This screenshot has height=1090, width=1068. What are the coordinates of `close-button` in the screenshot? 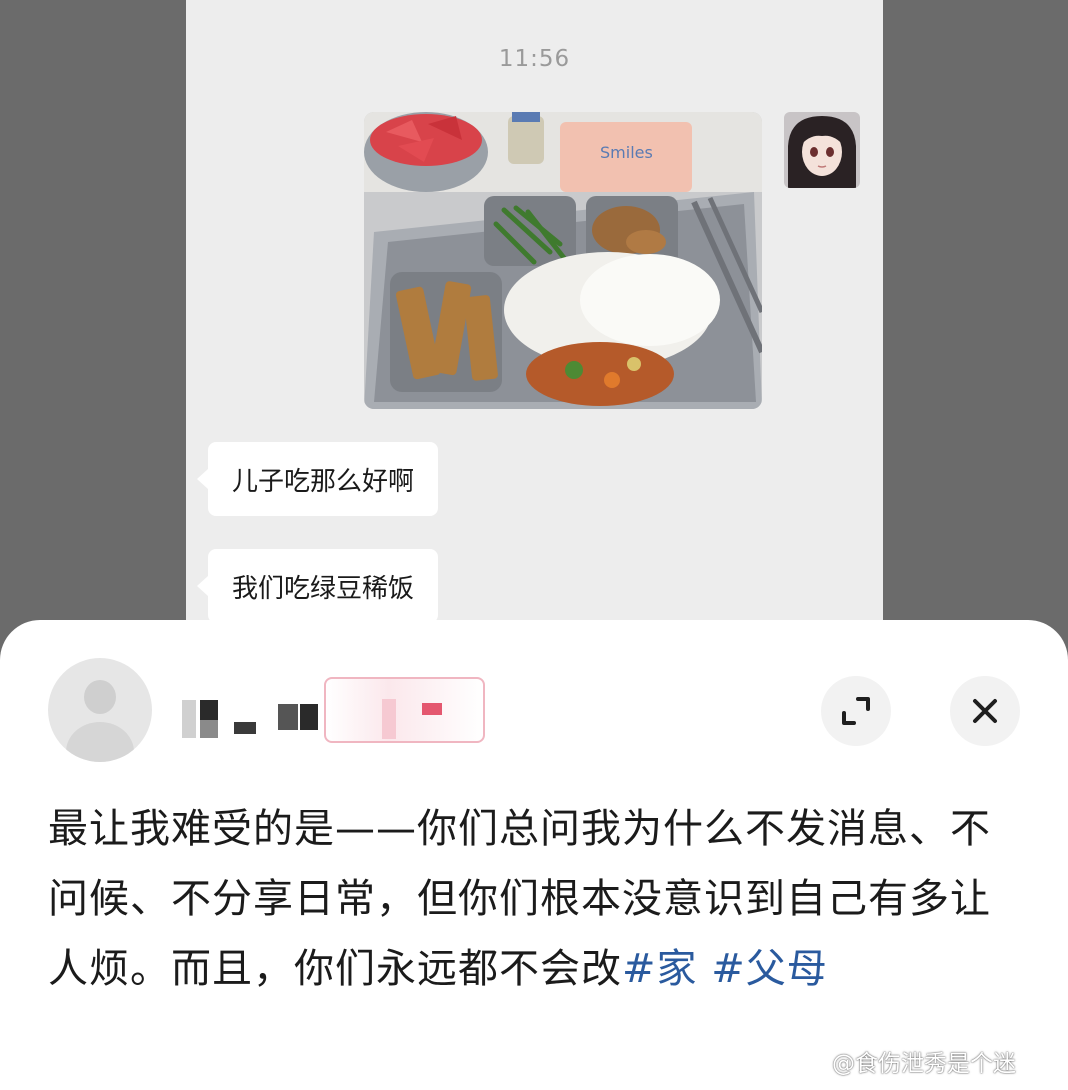 It's located at (985, 711).